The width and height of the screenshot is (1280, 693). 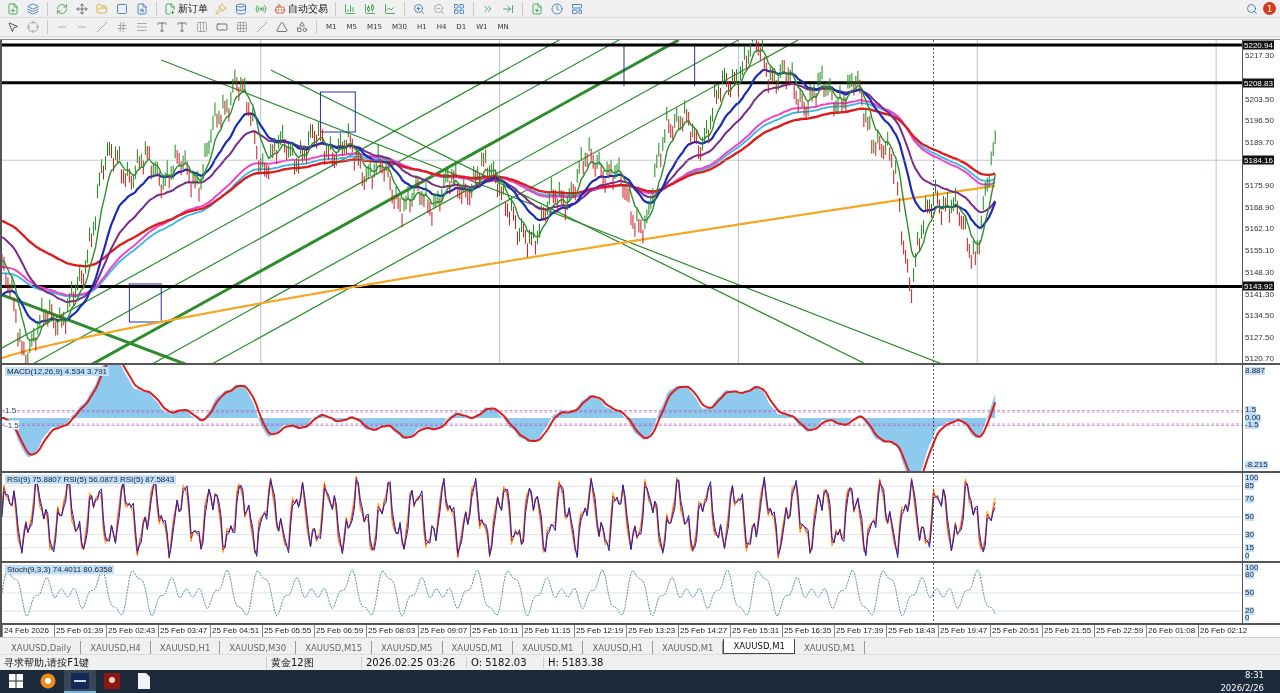 I want to click on new-order-button: 新订单, so click(x=186, y=8).